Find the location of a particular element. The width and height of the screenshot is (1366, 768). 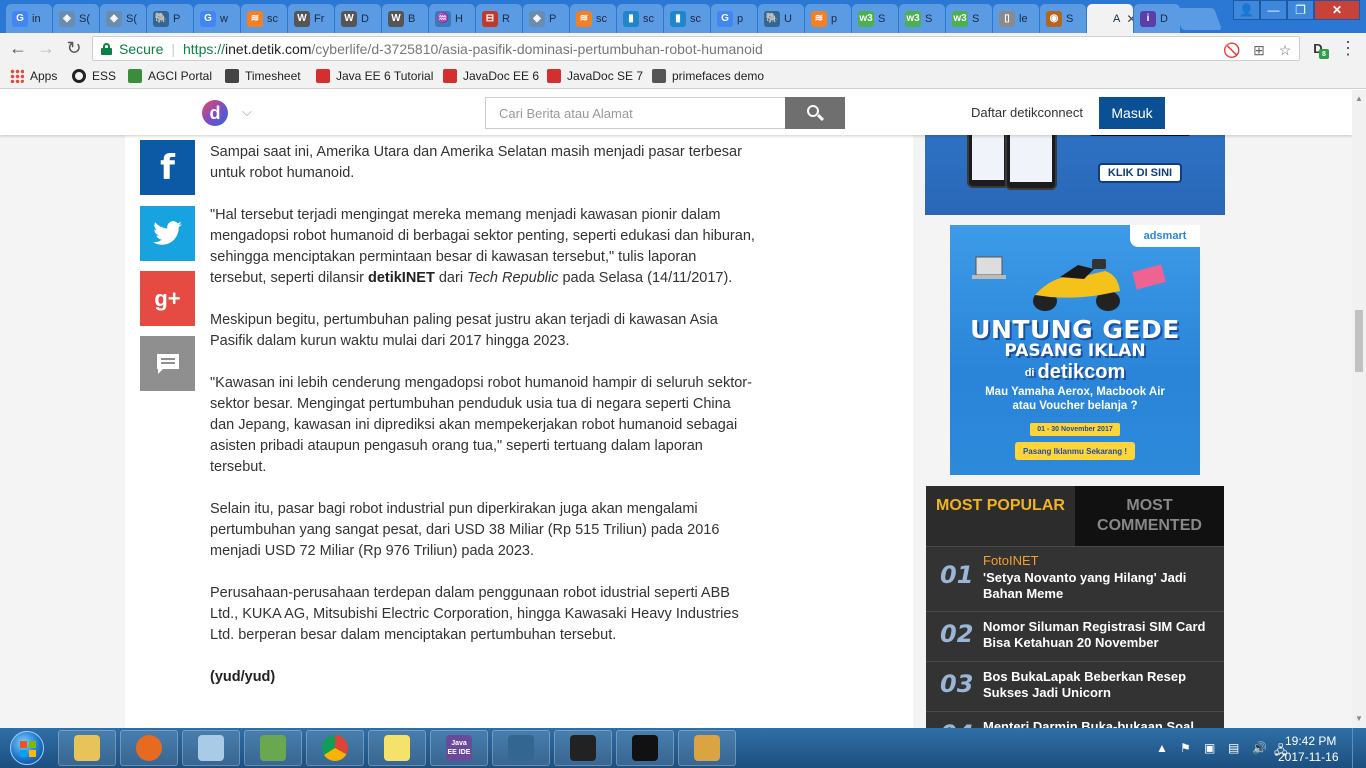

browser-tab: WB is located at coordinates (405, 18).